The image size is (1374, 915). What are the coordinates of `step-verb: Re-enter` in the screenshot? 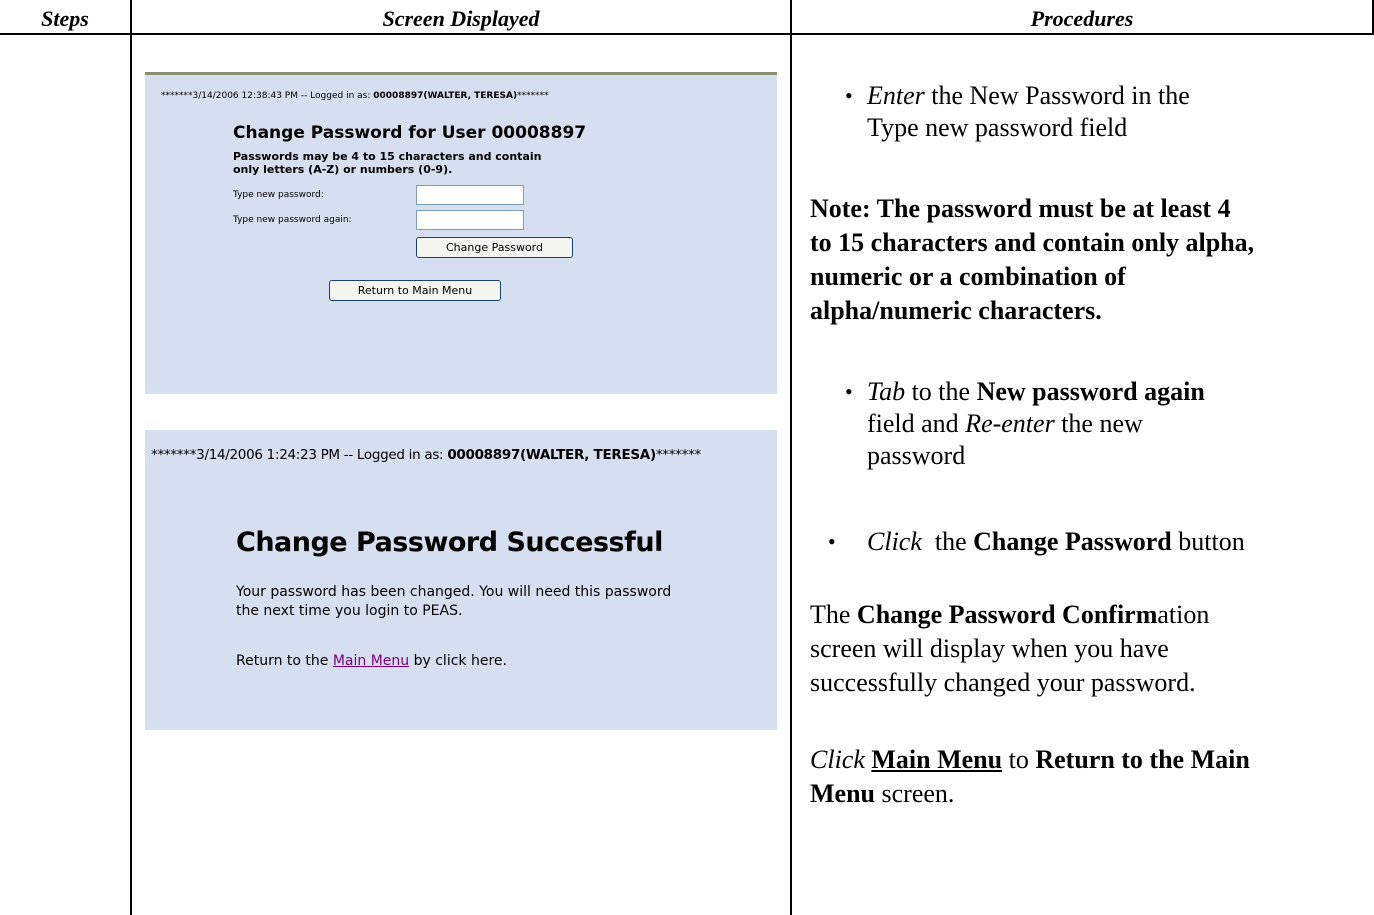 It's located at (1010, 423).